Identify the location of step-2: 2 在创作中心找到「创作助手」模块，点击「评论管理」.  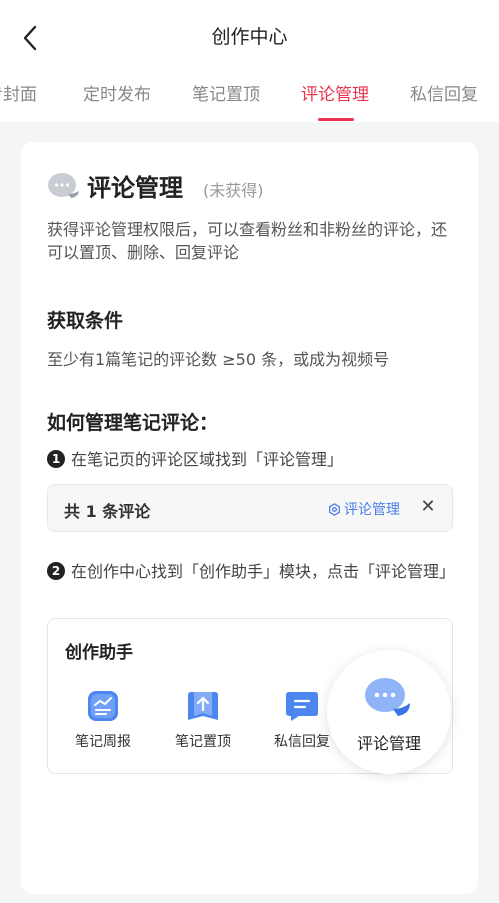
(252, 571).